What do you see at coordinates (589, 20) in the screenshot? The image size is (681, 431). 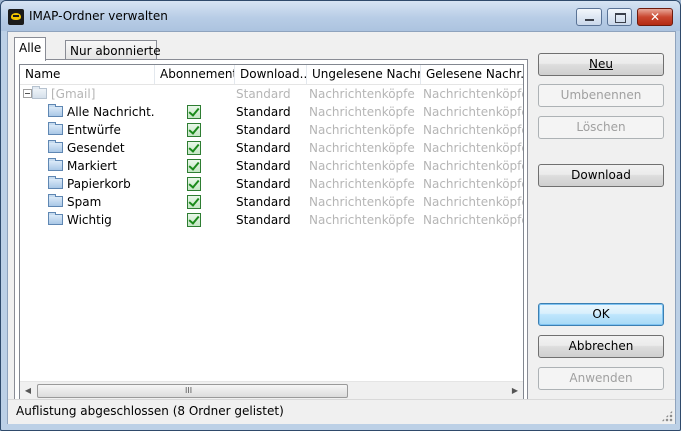 I see `minimize-icon` at bounding box center [589, 20].